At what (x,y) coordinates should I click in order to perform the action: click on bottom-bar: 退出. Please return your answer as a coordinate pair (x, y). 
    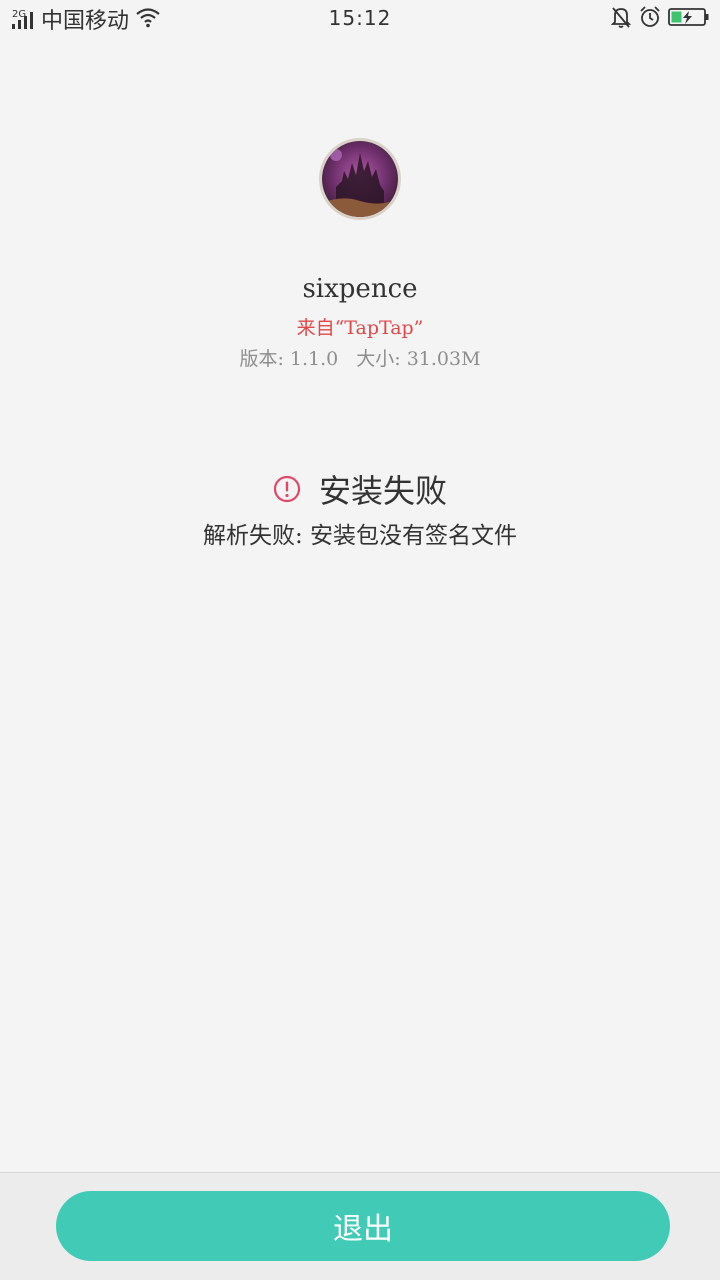
    Looking at the image, I should click on (360, 1226).